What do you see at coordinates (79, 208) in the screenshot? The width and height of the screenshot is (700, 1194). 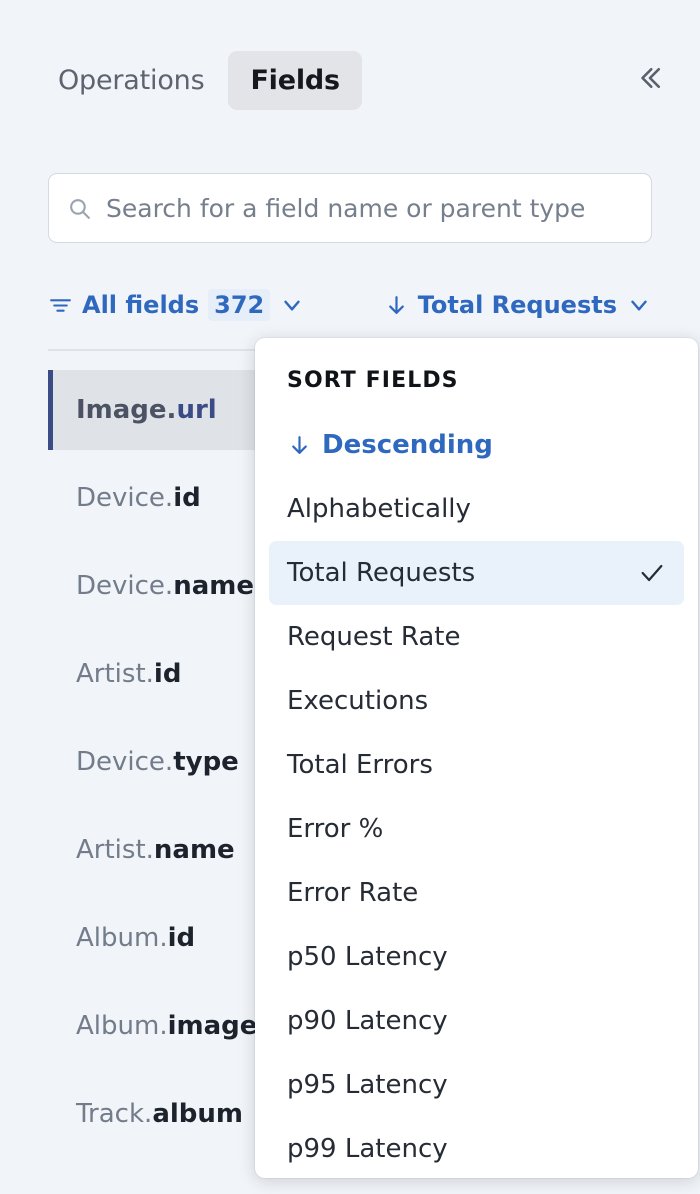 I see `search-icon` at bounding box center [79, 208].